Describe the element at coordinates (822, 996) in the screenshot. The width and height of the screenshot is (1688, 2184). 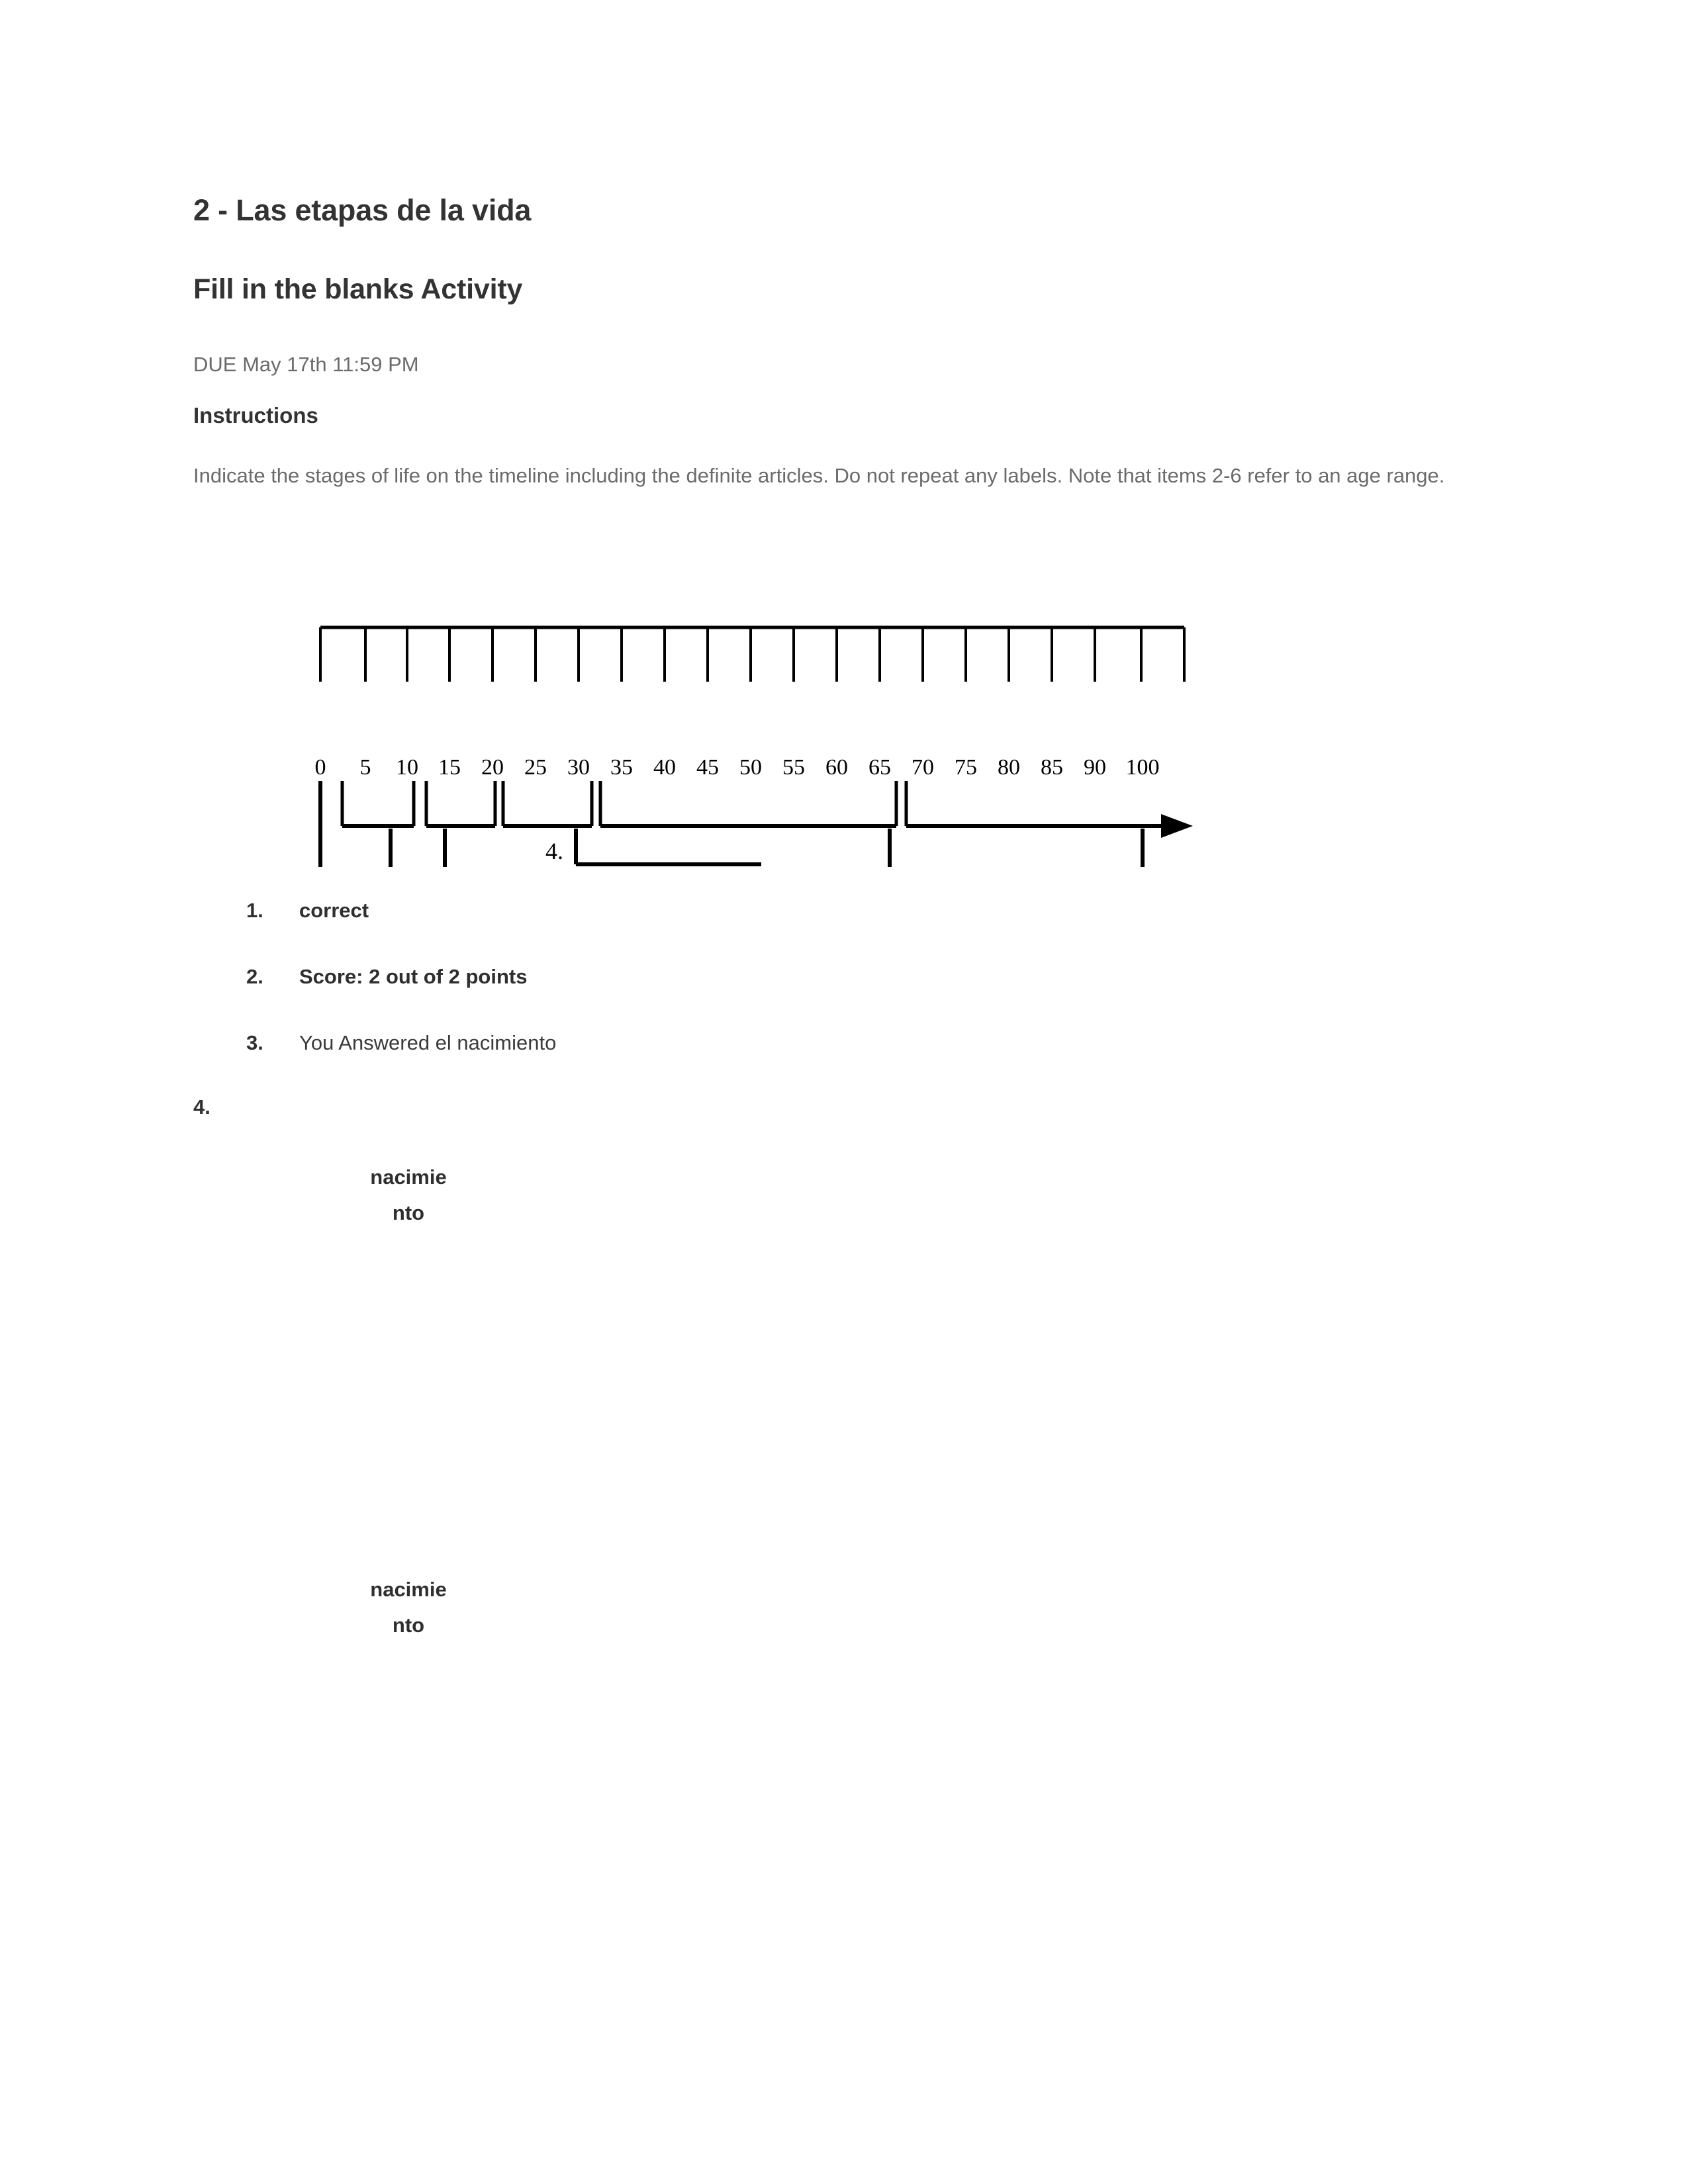
I see `list-item: 2. Score: 2 out of 2 points` at that location.